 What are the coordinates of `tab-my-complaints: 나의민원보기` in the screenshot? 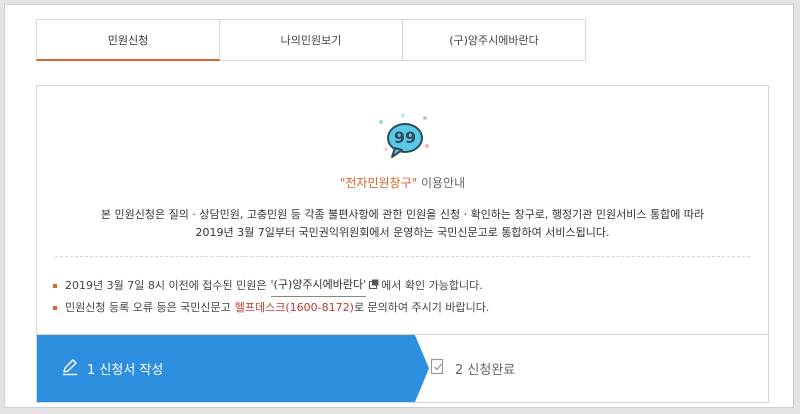 It's located at (311, 40).